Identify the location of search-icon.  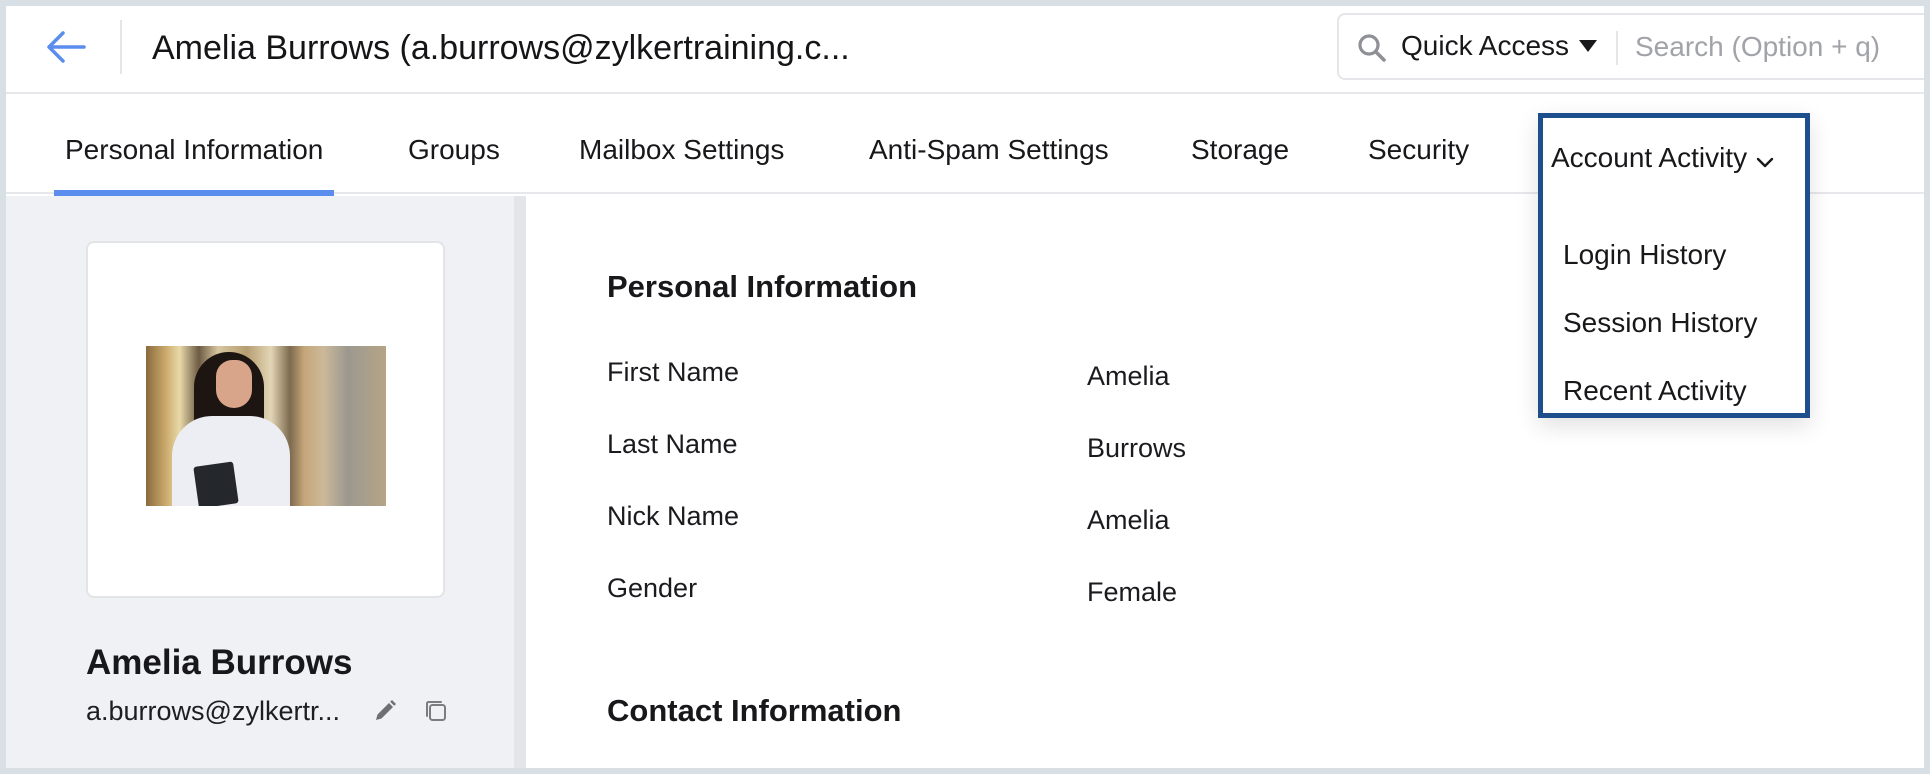
(1372, 50).